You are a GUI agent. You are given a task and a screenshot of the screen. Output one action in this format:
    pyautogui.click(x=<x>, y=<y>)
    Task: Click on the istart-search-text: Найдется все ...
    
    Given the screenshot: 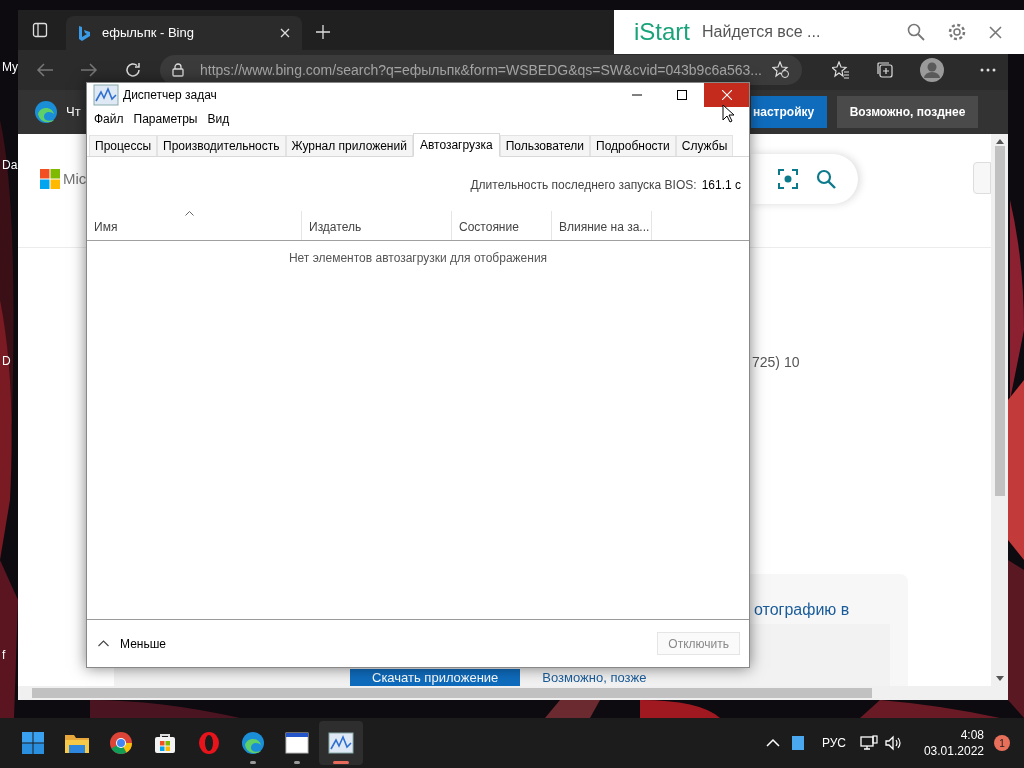 What is the action you would take?
    pyautogui.click(x=761, y=32)
    